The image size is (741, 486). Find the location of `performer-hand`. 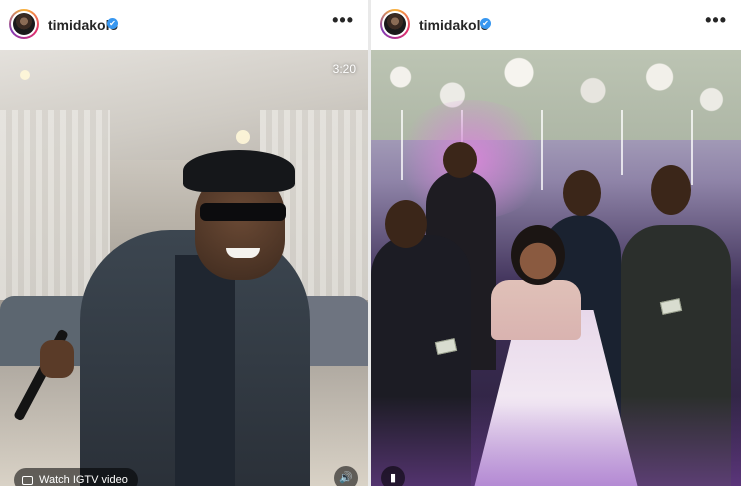

performer-hand is located at coordinates (57, 359).